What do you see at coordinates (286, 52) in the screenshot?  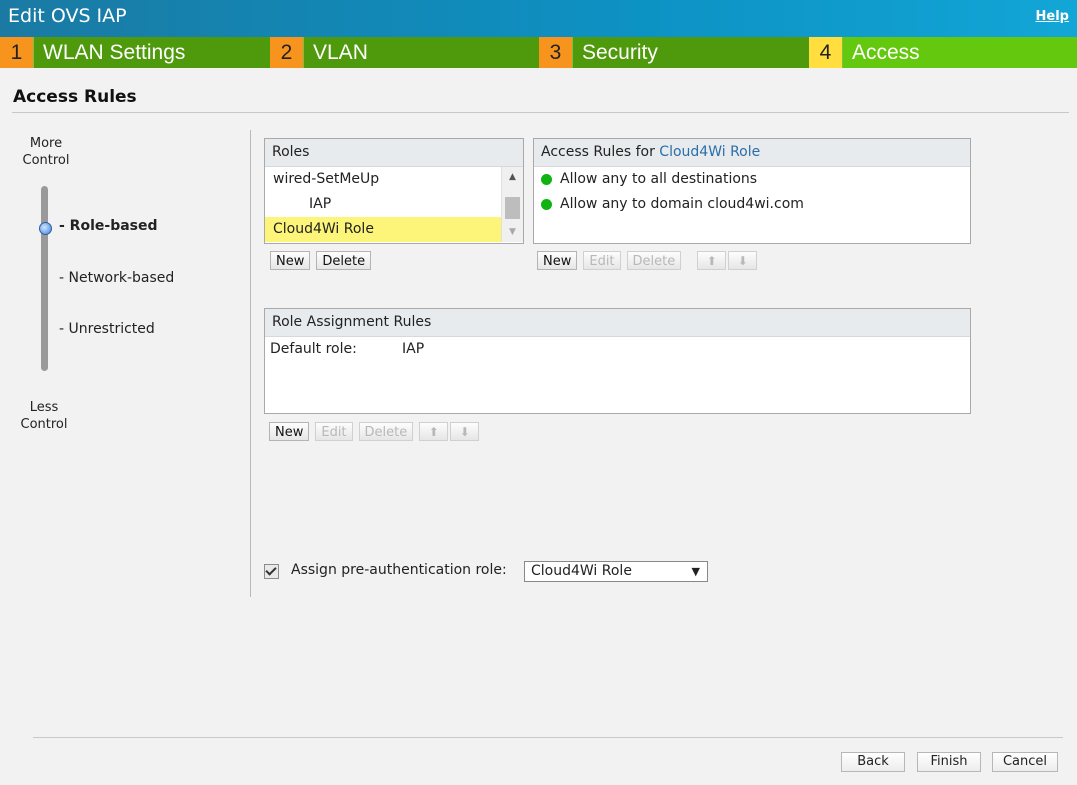 I see `step-number: 2` at bounding box center [286, 52].